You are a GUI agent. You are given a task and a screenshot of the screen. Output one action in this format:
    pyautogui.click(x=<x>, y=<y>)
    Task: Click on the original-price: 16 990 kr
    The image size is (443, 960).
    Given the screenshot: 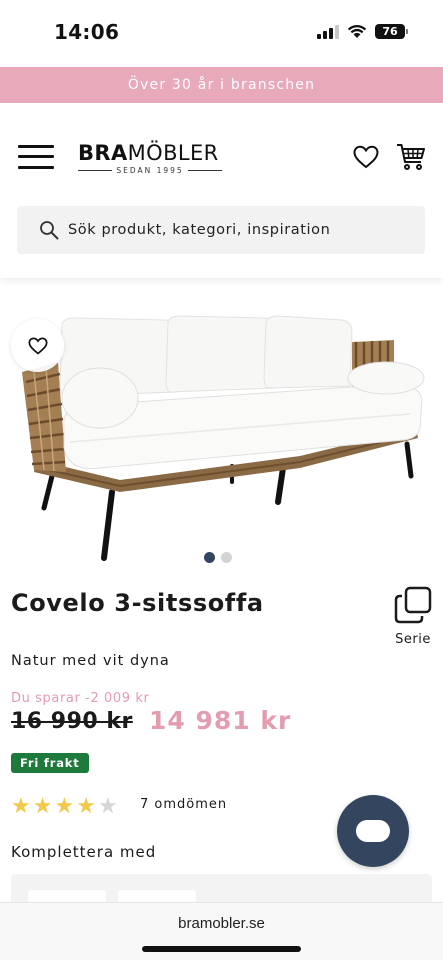 What is the action you would take?
    pyautogui.click(x=72, y=721)
    